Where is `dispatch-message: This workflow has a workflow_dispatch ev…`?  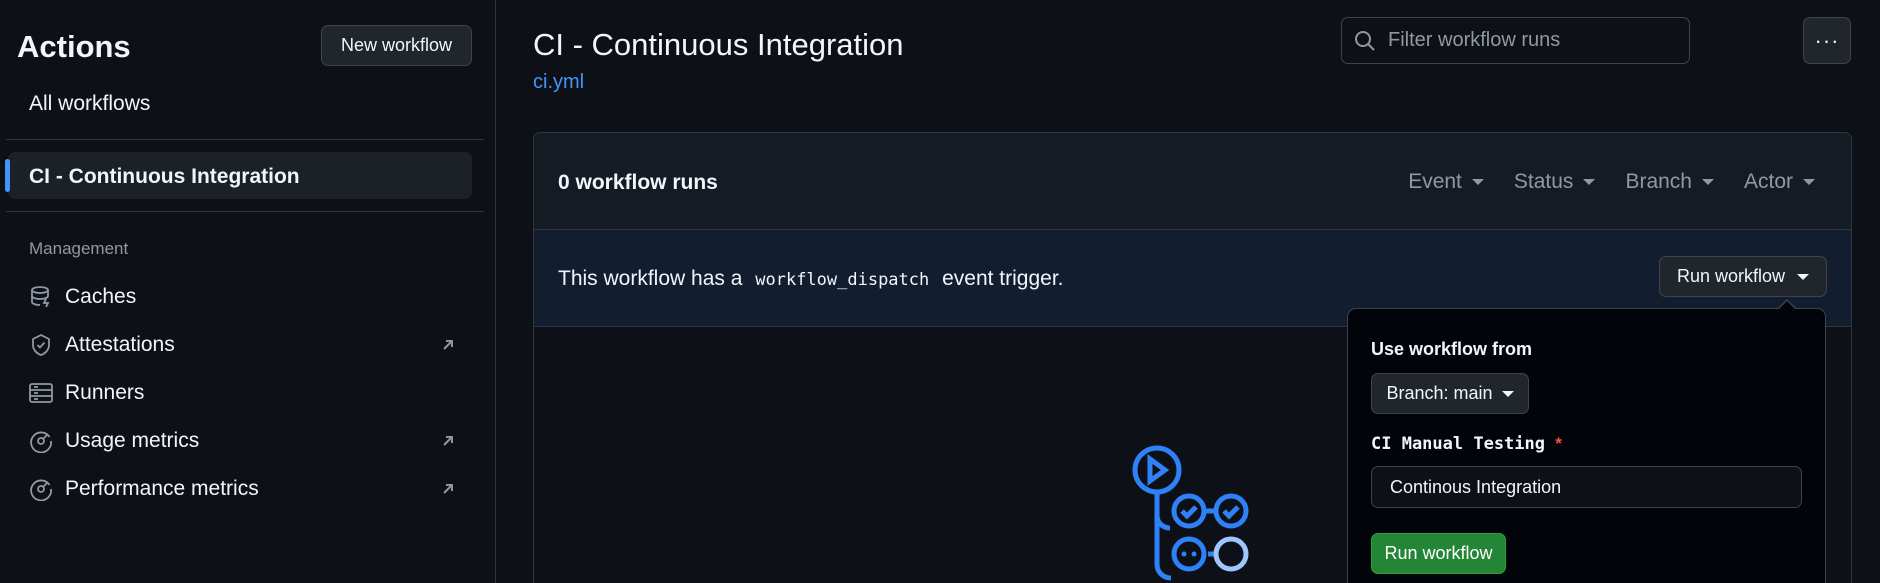
dispatch-message: This workflow has a workflow_dispatch ev… is located at coordinates (811, 279).